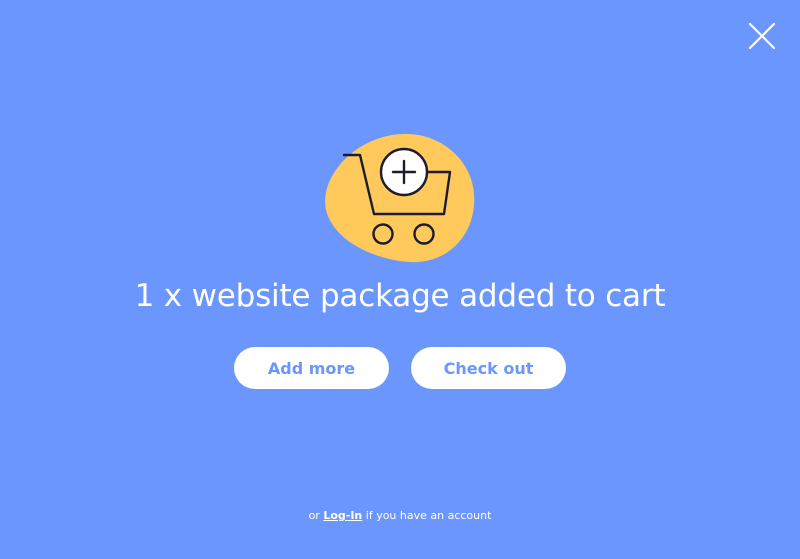 This screenshot has height=559, width=800. I want to click on cart-illustration, so click(400, 198).